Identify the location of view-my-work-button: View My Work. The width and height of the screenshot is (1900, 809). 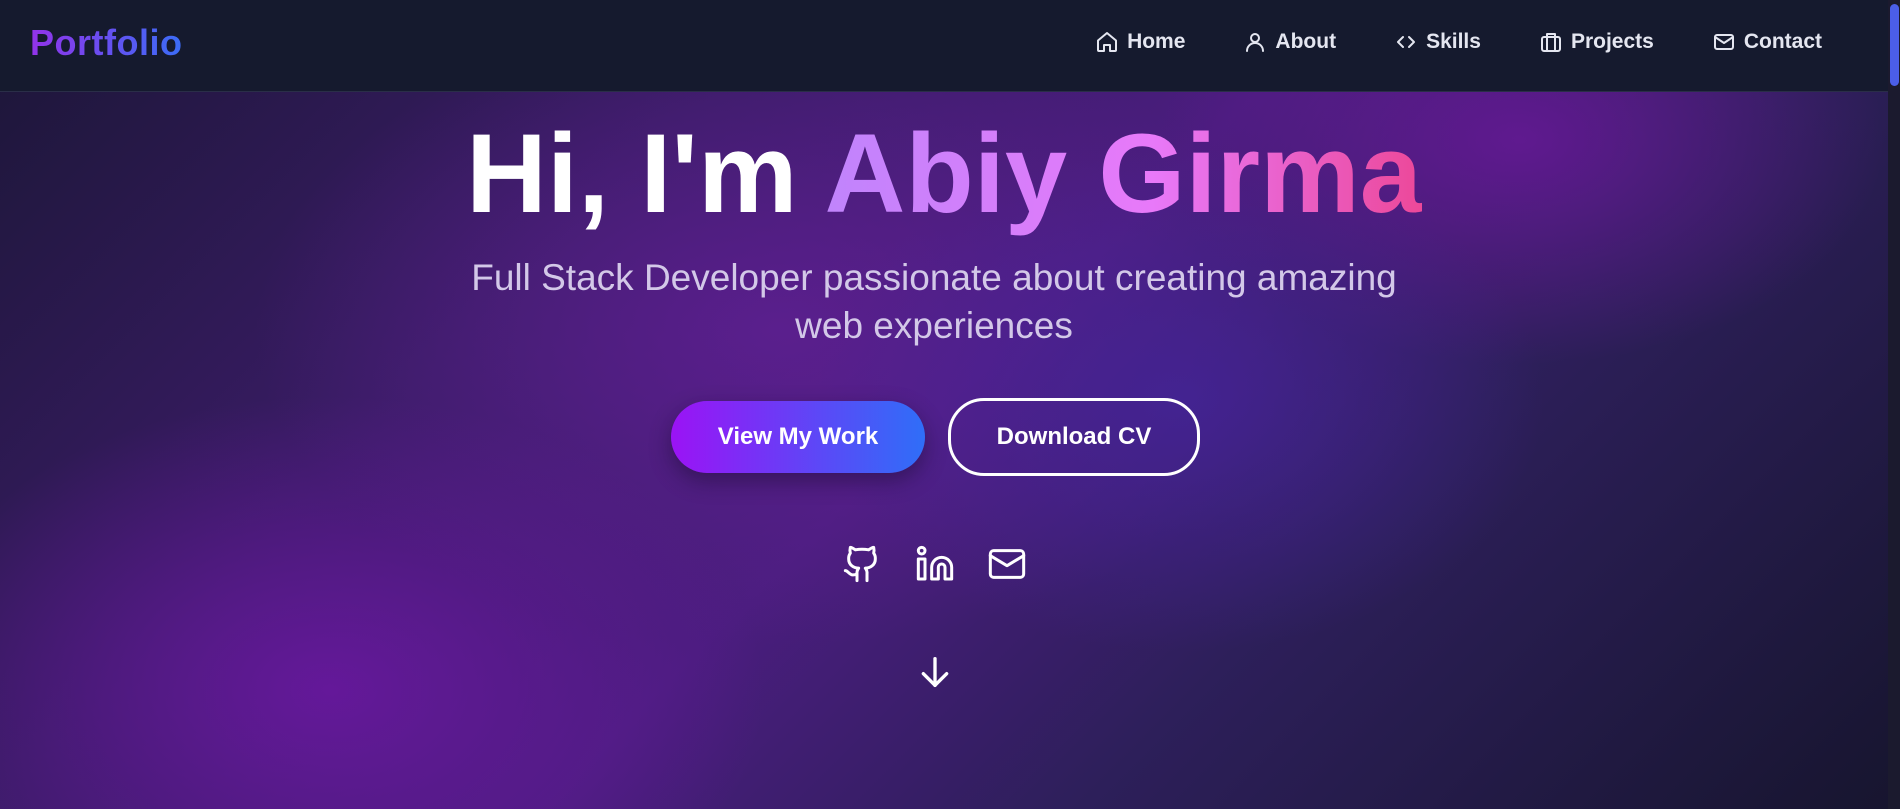
(798, 437).